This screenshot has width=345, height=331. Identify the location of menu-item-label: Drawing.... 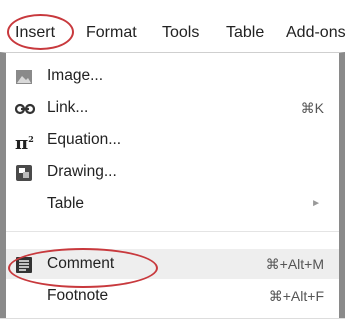
(82, 171).